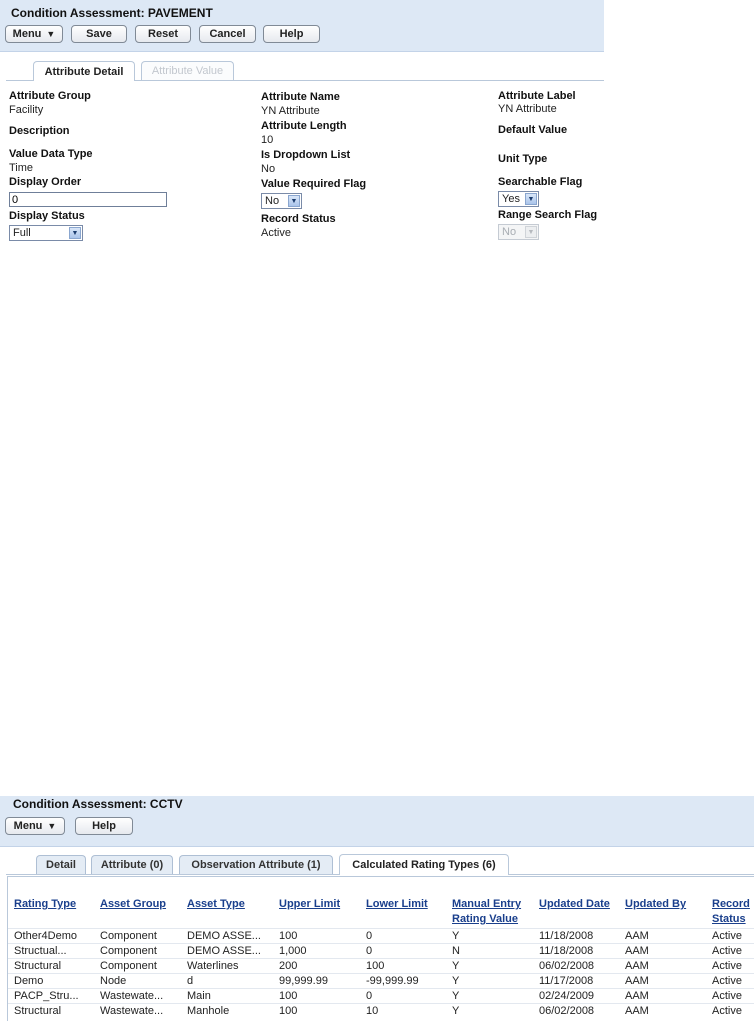 The image size is (754, 1021). Describe the element at coordinates (293, 951) in the screenshot. I see `cell-upper-limit: 1,000` at that location.